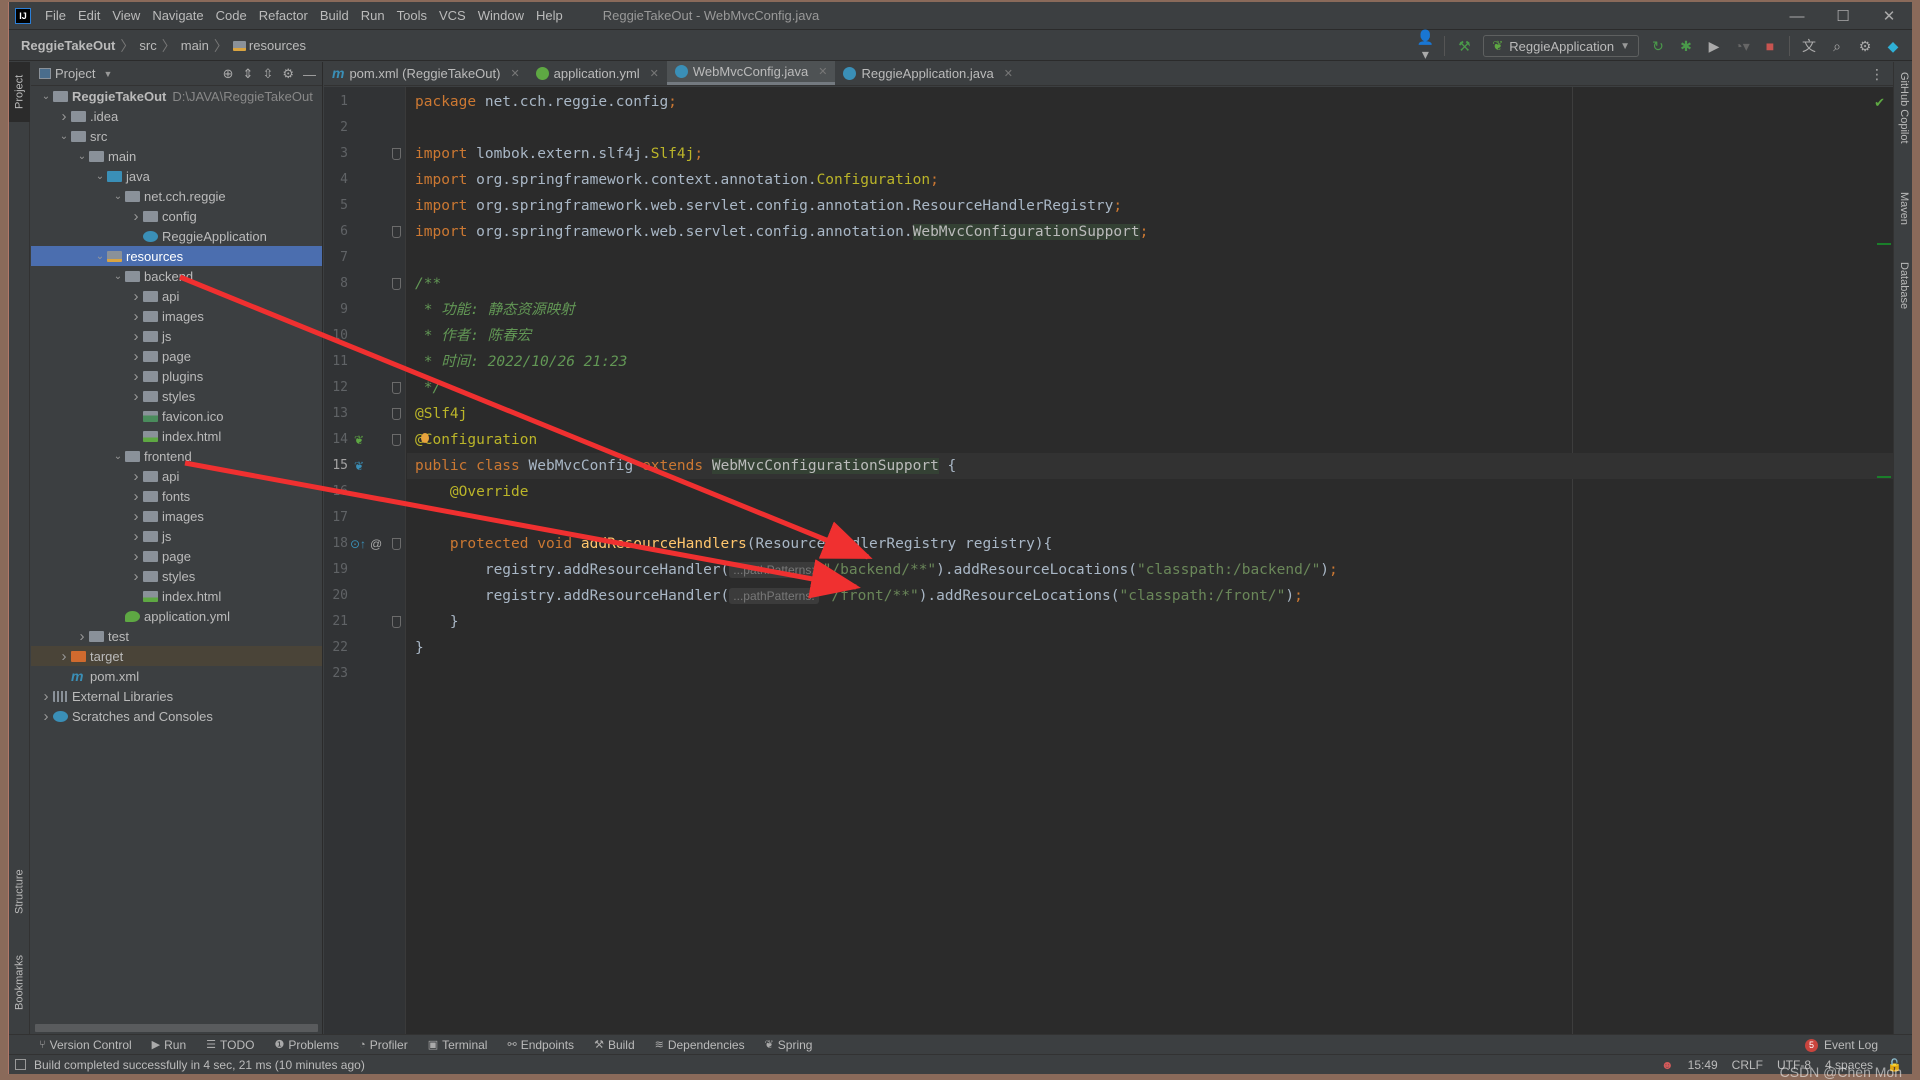  I want to click on code-line: import lombok.extern.slf4j.Slf4j;, so click(1150, 154).